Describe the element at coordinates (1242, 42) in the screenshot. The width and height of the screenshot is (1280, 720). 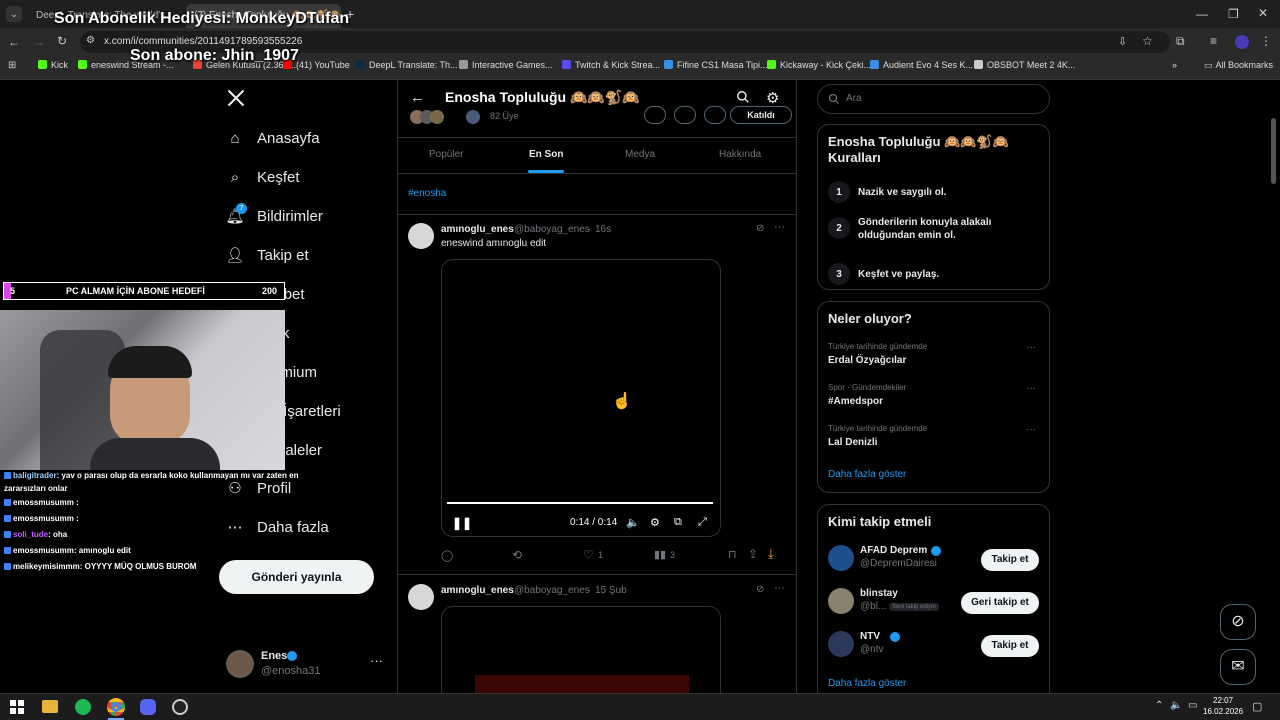
I see `profile-avatar-icon` at that location.